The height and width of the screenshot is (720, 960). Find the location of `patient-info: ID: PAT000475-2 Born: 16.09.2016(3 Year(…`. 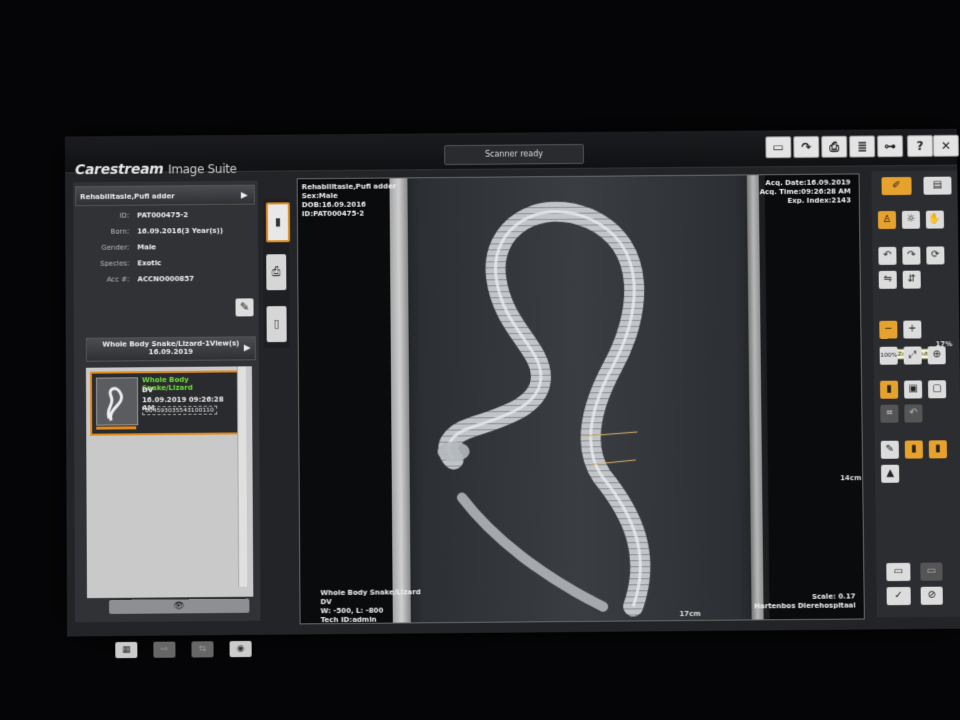

patient-info: ID: PAT000475-2 Born: 16.09.2016(3 Year(… is located at coordinates (165, 251).